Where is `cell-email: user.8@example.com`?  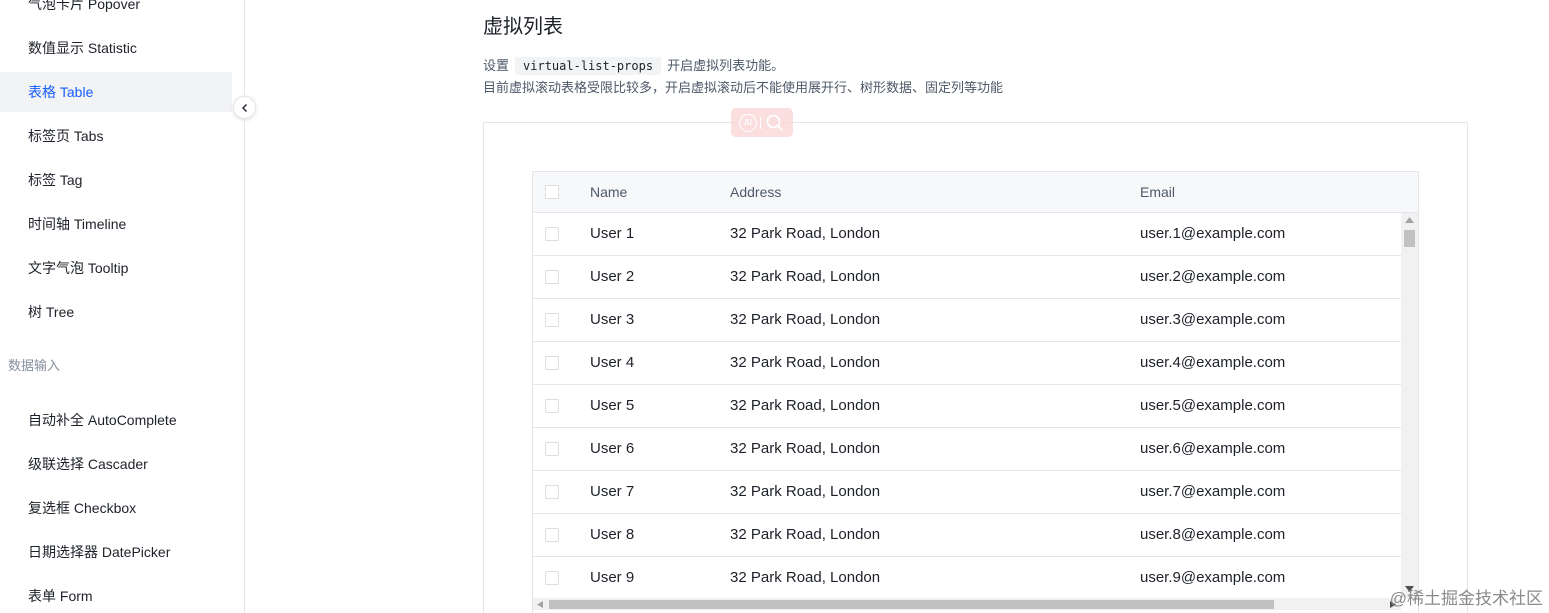
cell-email: user.8@example.com is located at coordinates (1213, 534).